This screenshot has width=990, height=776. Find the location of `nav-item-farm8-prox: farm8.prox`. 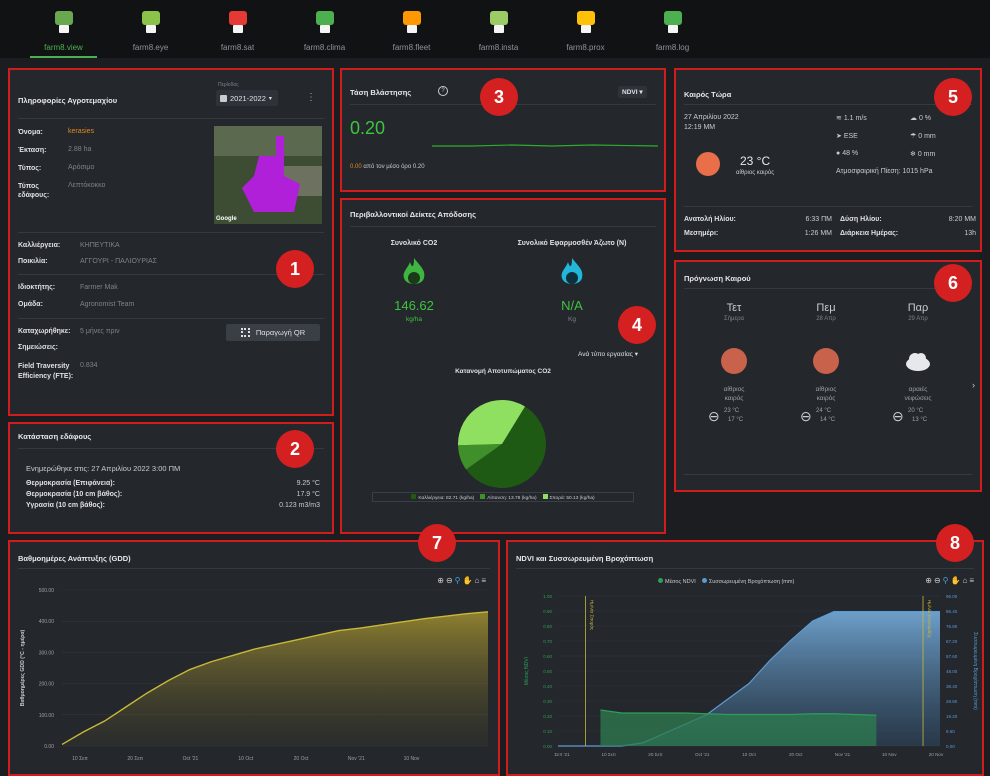

nav-item-farm8-prox: farm8.prox is located at coordinates (585, 29).